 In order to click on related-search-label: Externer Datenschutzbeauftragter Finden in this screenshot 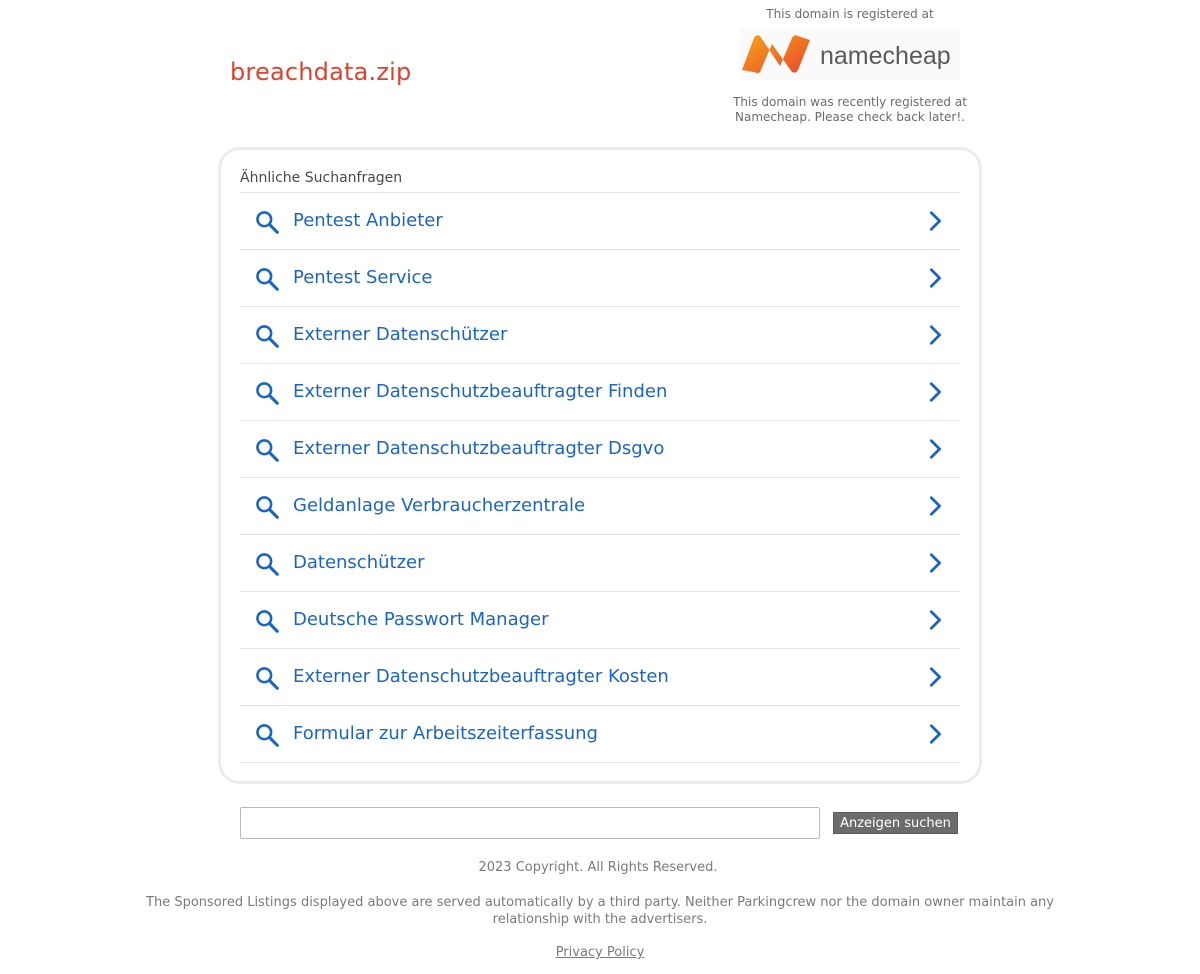, I will do `click(480, 391)`.